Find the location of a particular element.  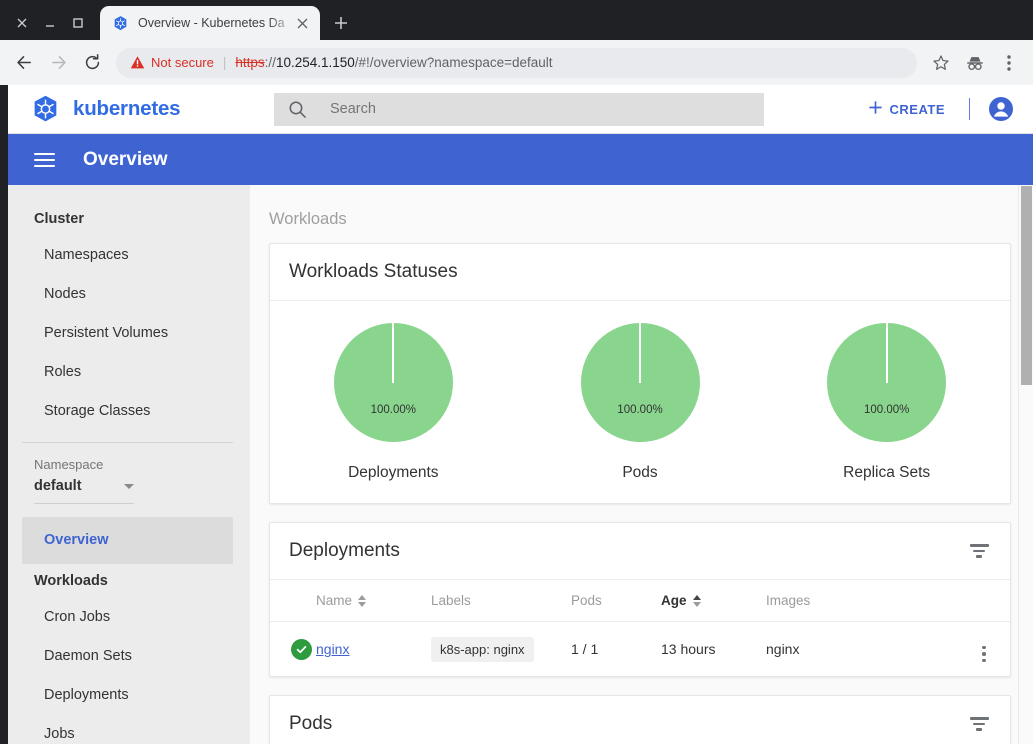

create-button: CREATE is located at coordinates (906, 109).